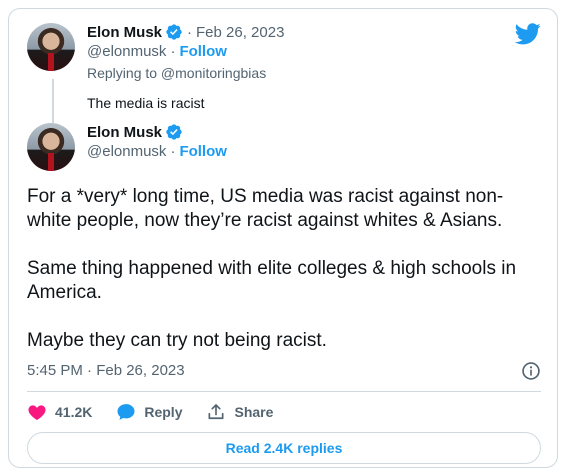 This screenshot has height=476, width=566. Describe the element at coordinates (146, 103) in the screenshot. I see `reply-tweet-text: The media is racist` at that location.